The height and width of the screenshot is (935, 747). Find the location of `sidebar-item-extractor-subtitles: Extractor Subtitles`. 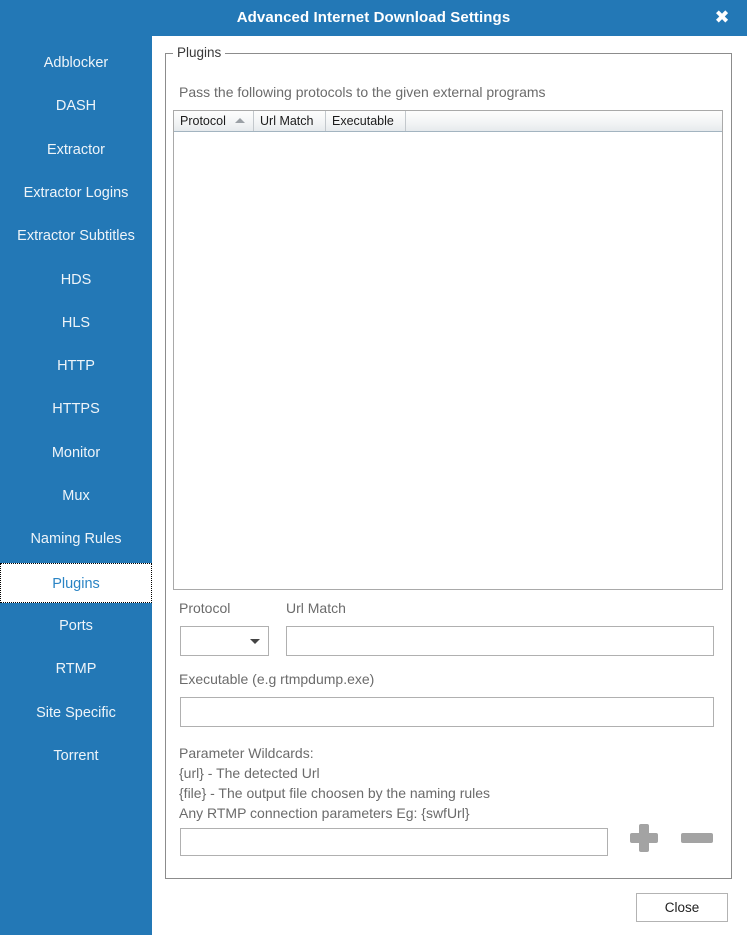

sidebar-item-extractor-subtitles: Extractor Subtitles is located at coordinates (76, 236).